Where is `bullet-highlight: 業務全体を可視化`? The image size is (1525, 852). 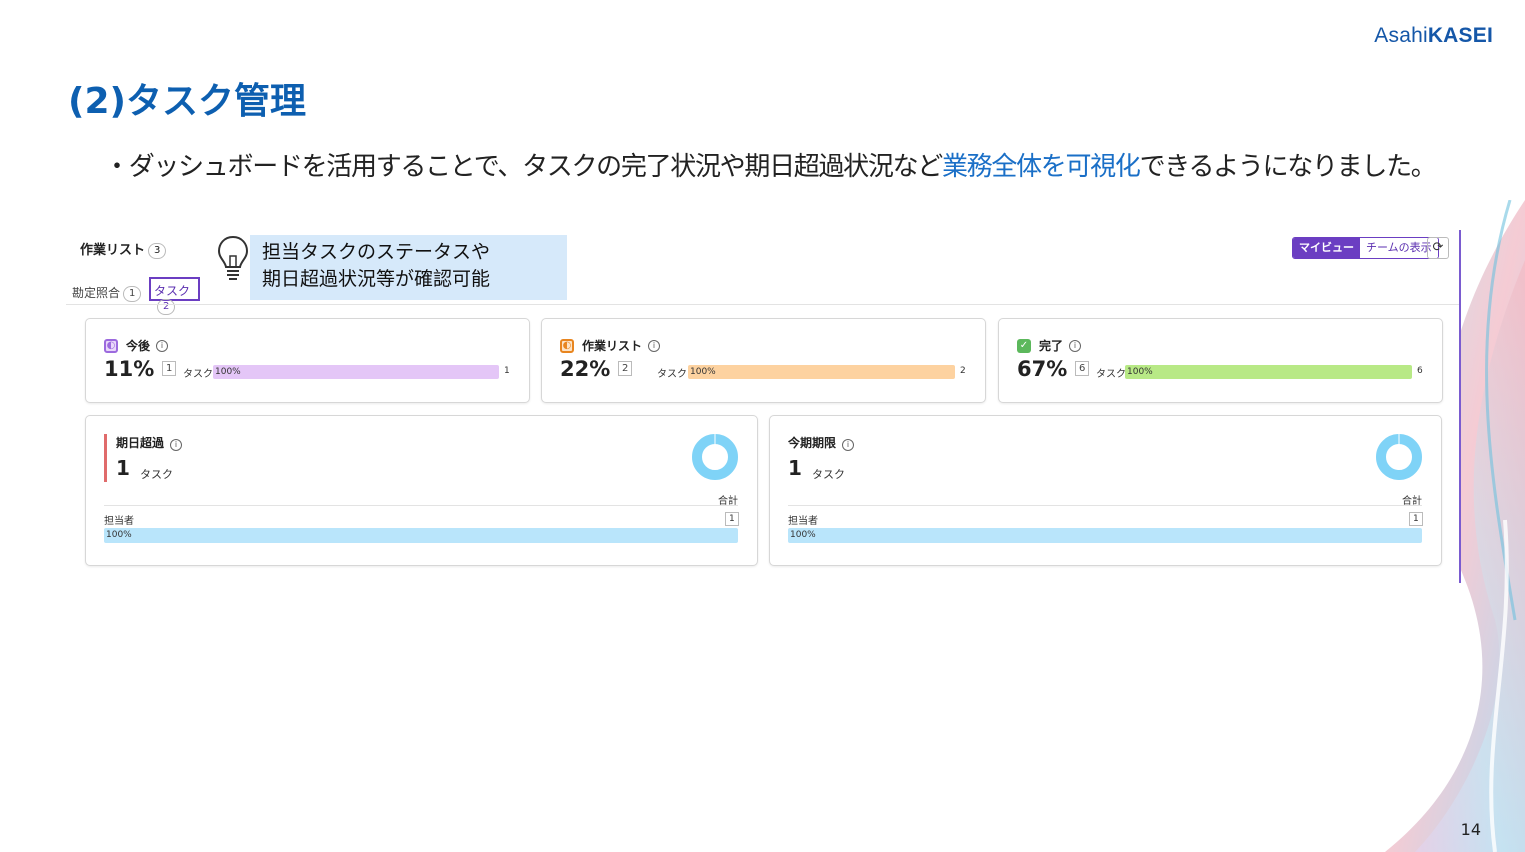
bullet-highlight: 業務全体を可視化 is located at coordinates (1041, 167).